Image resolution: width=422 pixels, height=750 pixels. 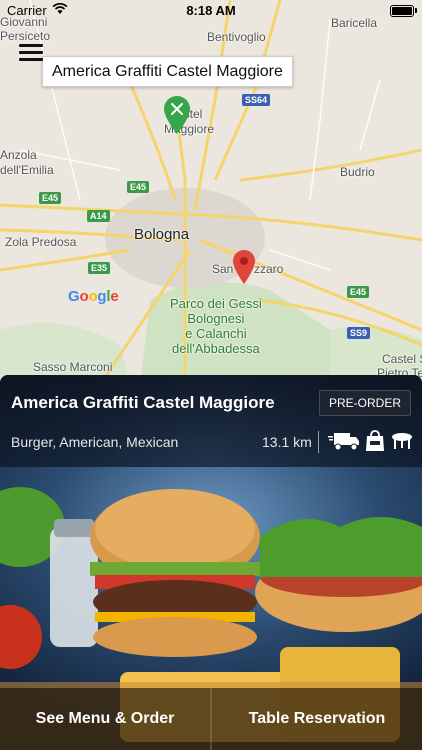 What do you see at coordinates (216, 333) in the screenshot?
I see `park-label-line: e Calanchi` at bounding box center [216, 333].